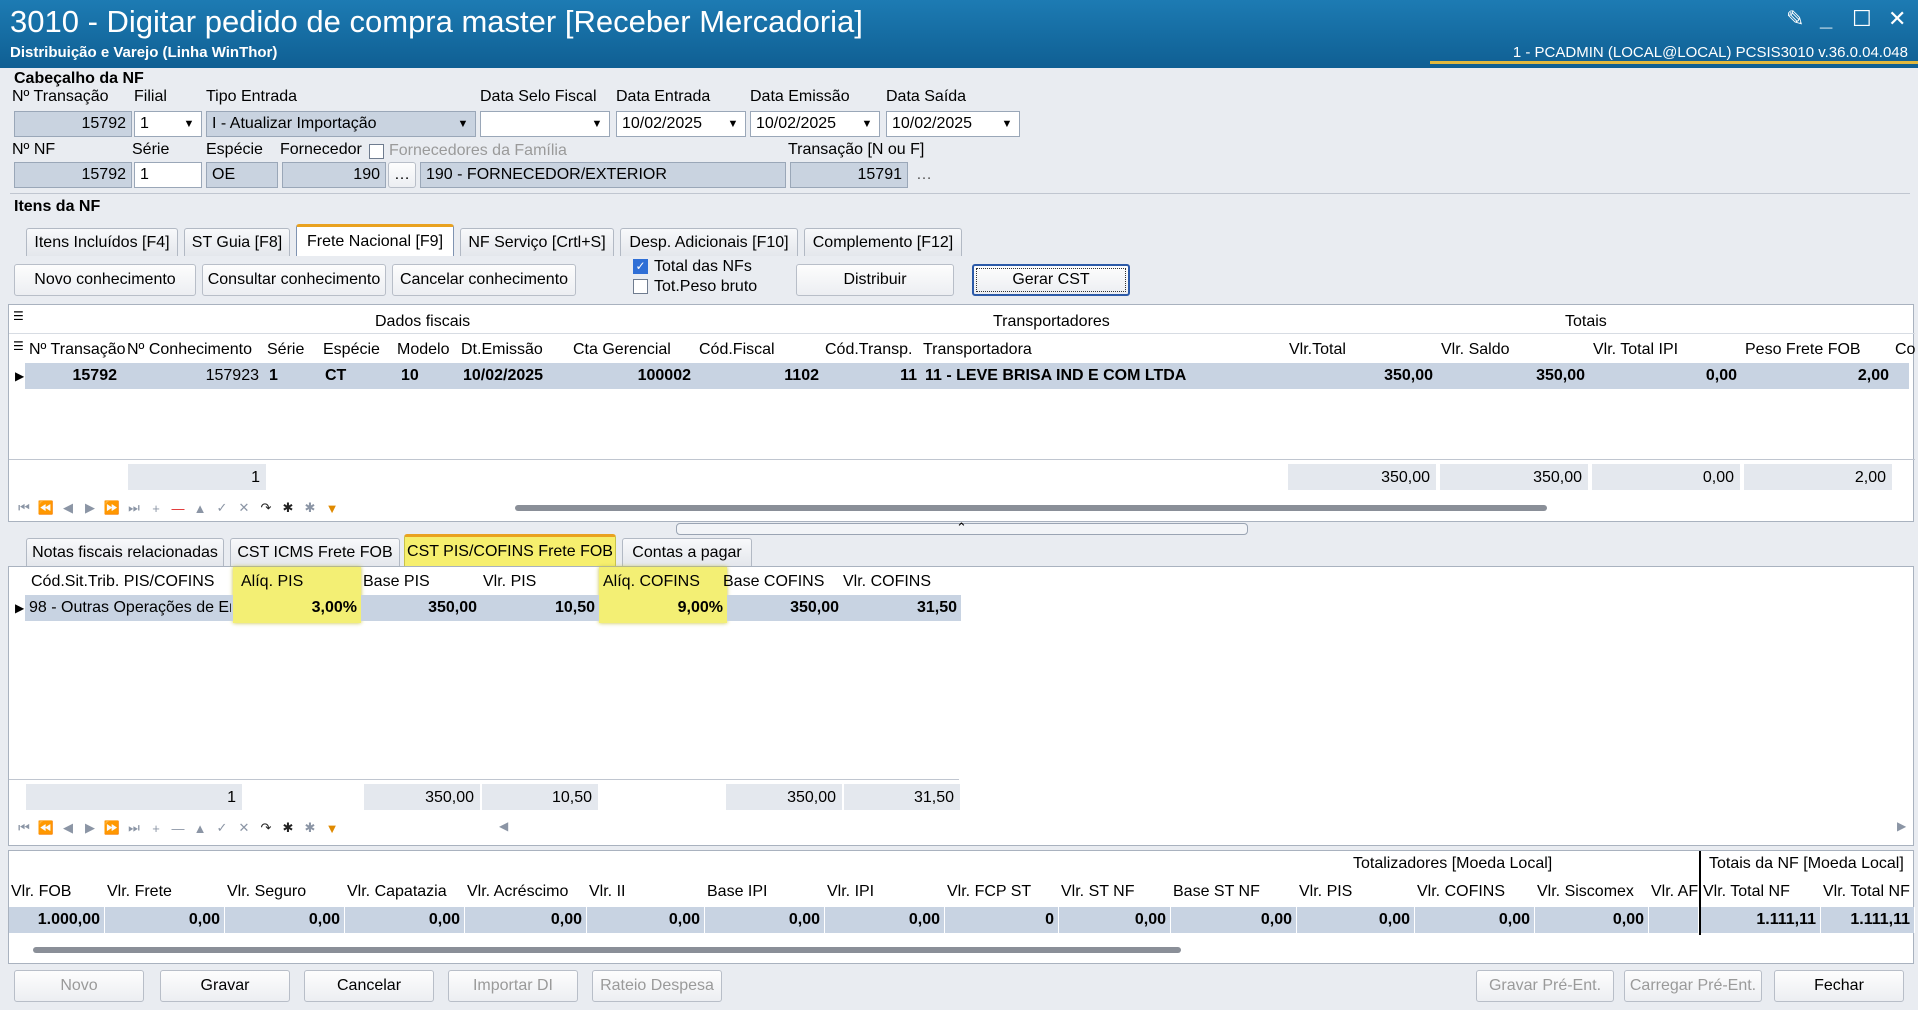 Image resolution: width=1918 pixels, height=1010 pixels. I want to click on cell-cod-transp: 11, so click(873, 376).